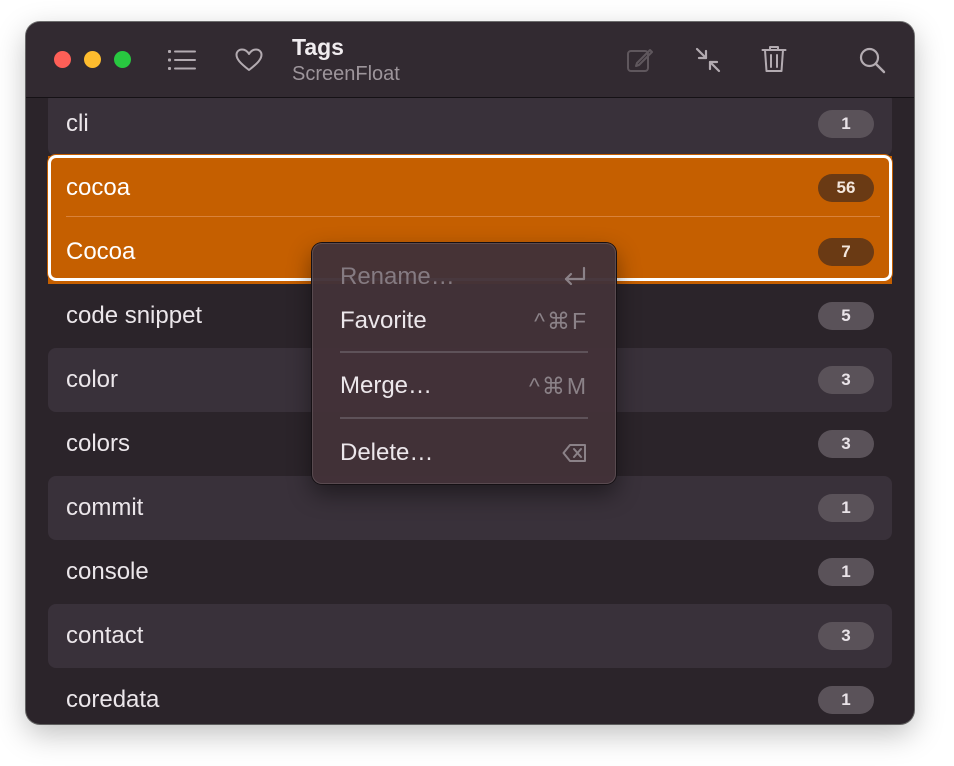  What do you see at coordinates (470, 636) in the screenshot?
I see `tag-row-contact: contact 3` at bounding box center [470, 636].